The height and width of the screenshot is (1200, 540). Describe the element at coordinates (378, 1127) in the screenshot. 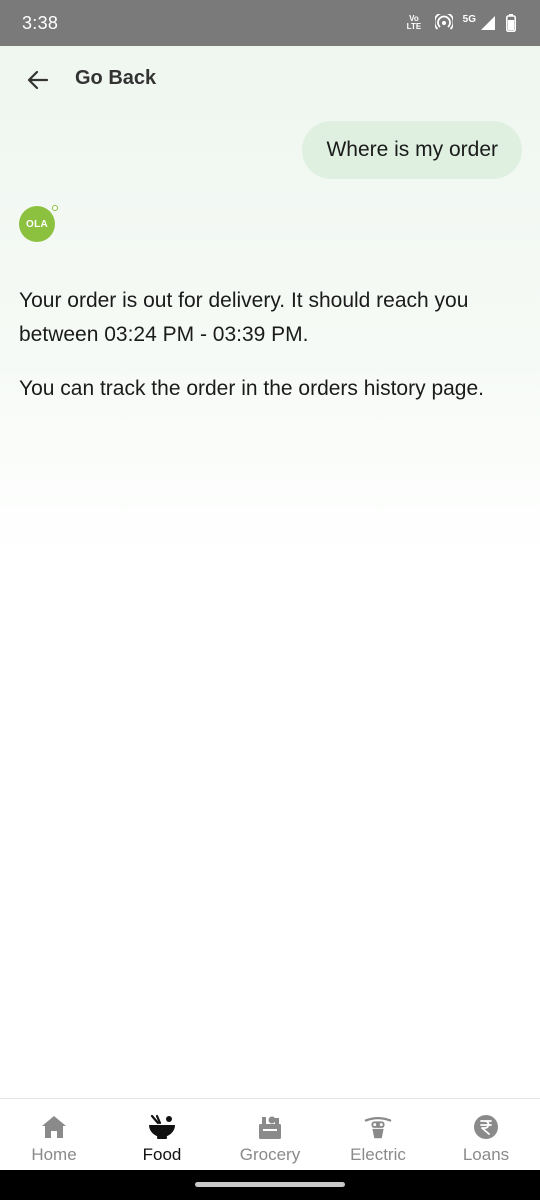

I see `electric-scooter-icon` at that location.